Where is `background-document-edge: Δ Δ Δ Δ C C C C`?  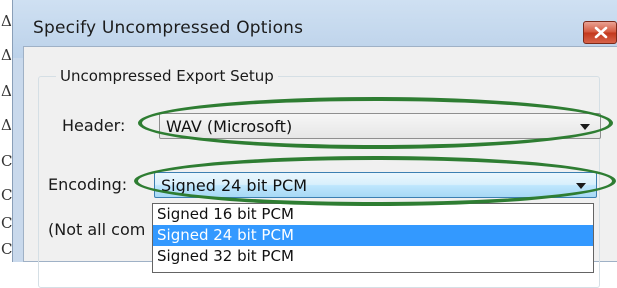
background-document-edge: Δ Δ Δ Δ C C C C is located at coordinates (6, 131).